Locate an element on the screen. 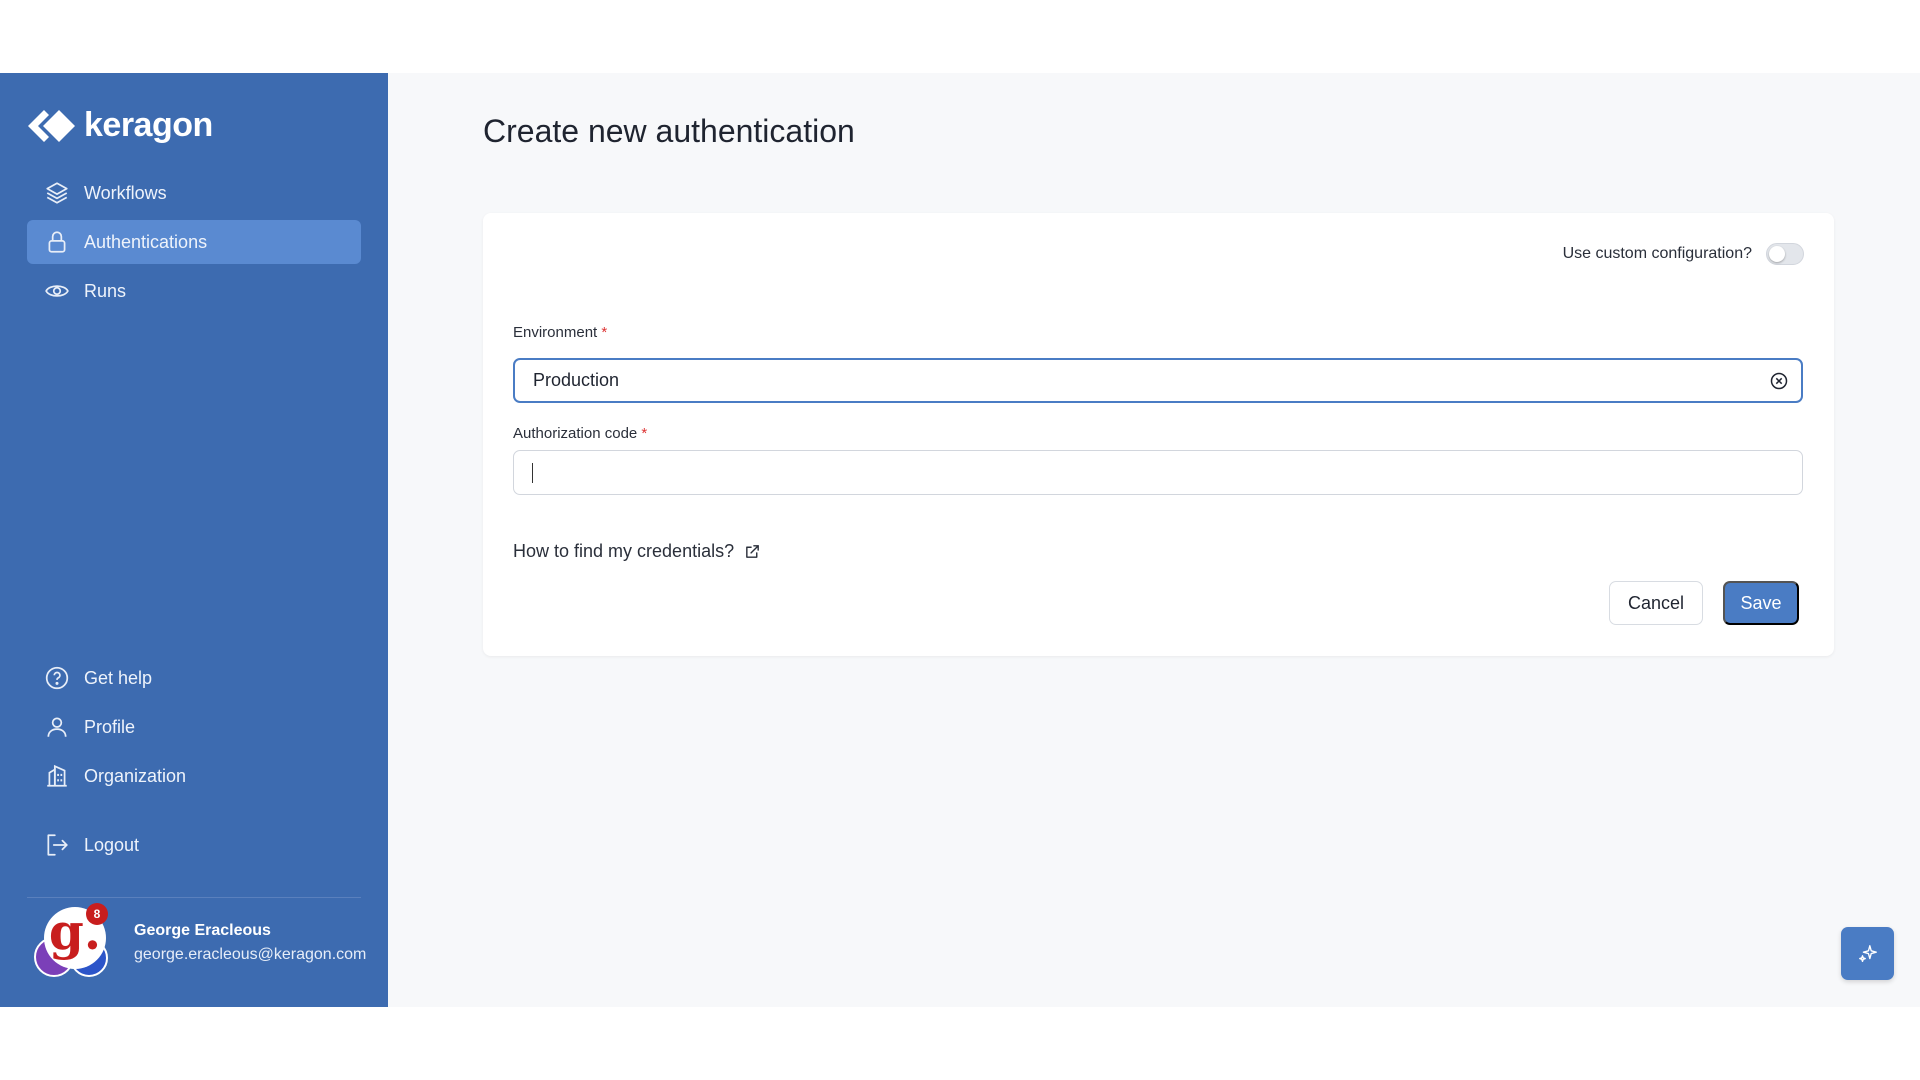 Image resolution: width=1920 pixels, height=1080 pixels. sidebar-item-get-help: Get help is located at coordinates (194, 678).